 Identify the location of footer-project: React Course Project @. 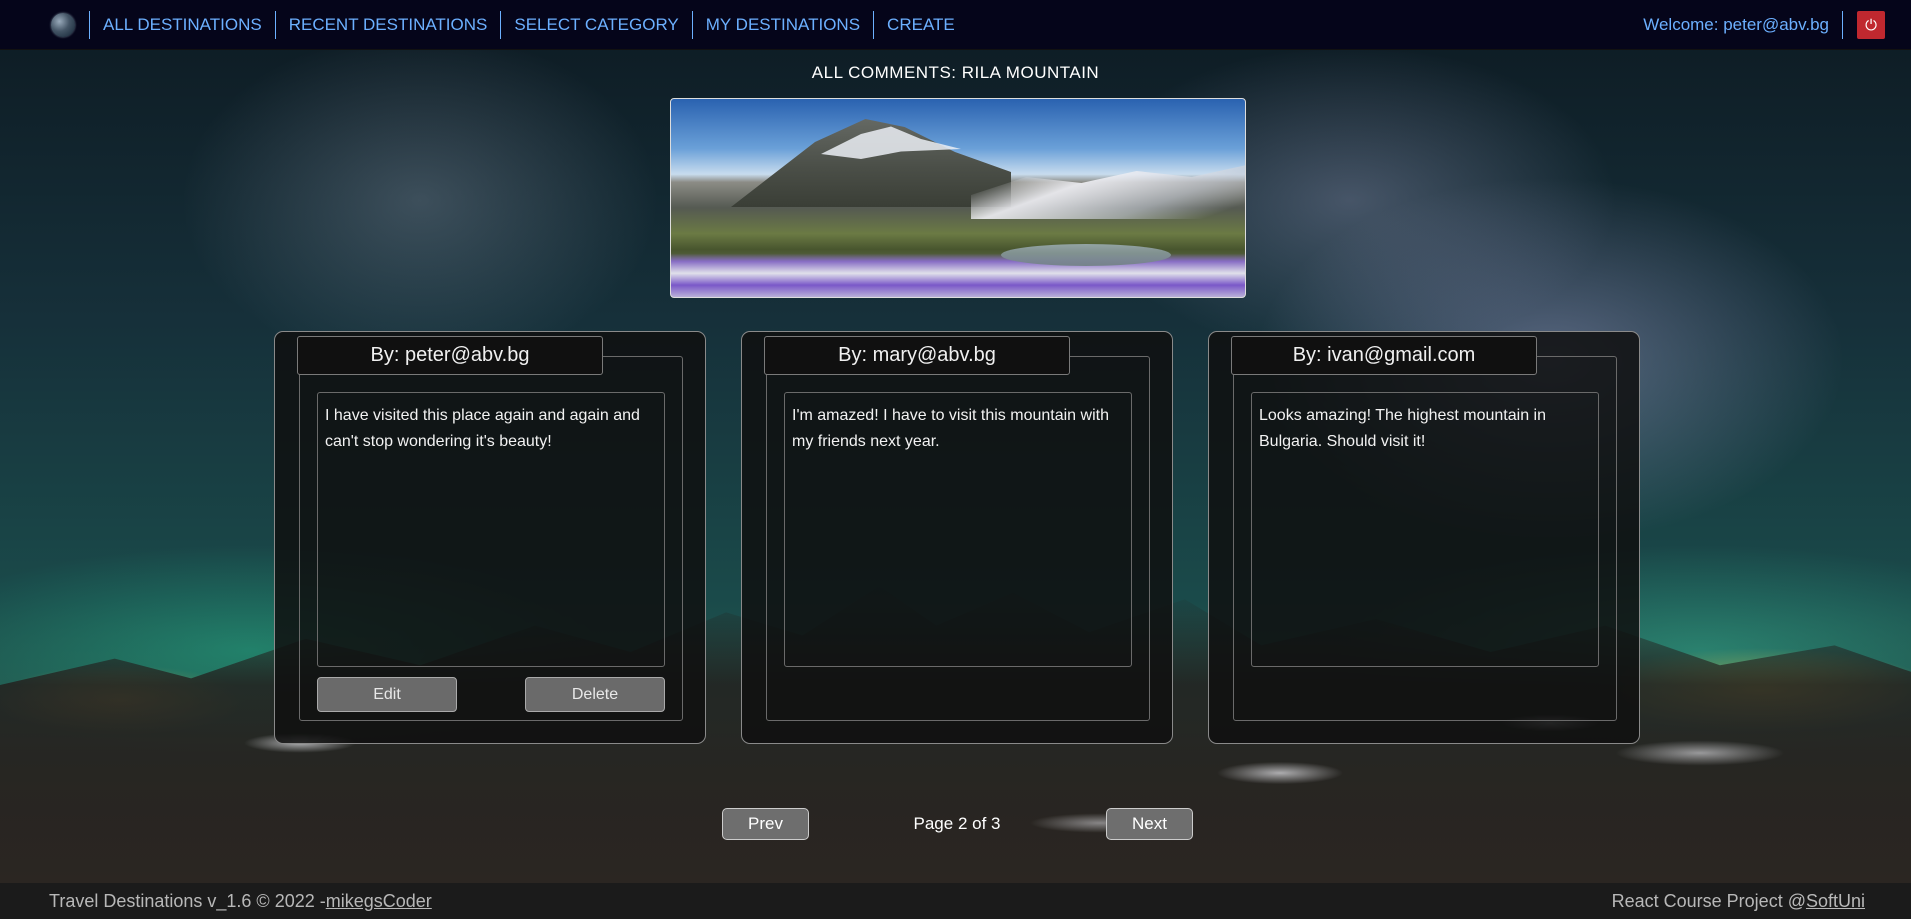
(1708, 900).